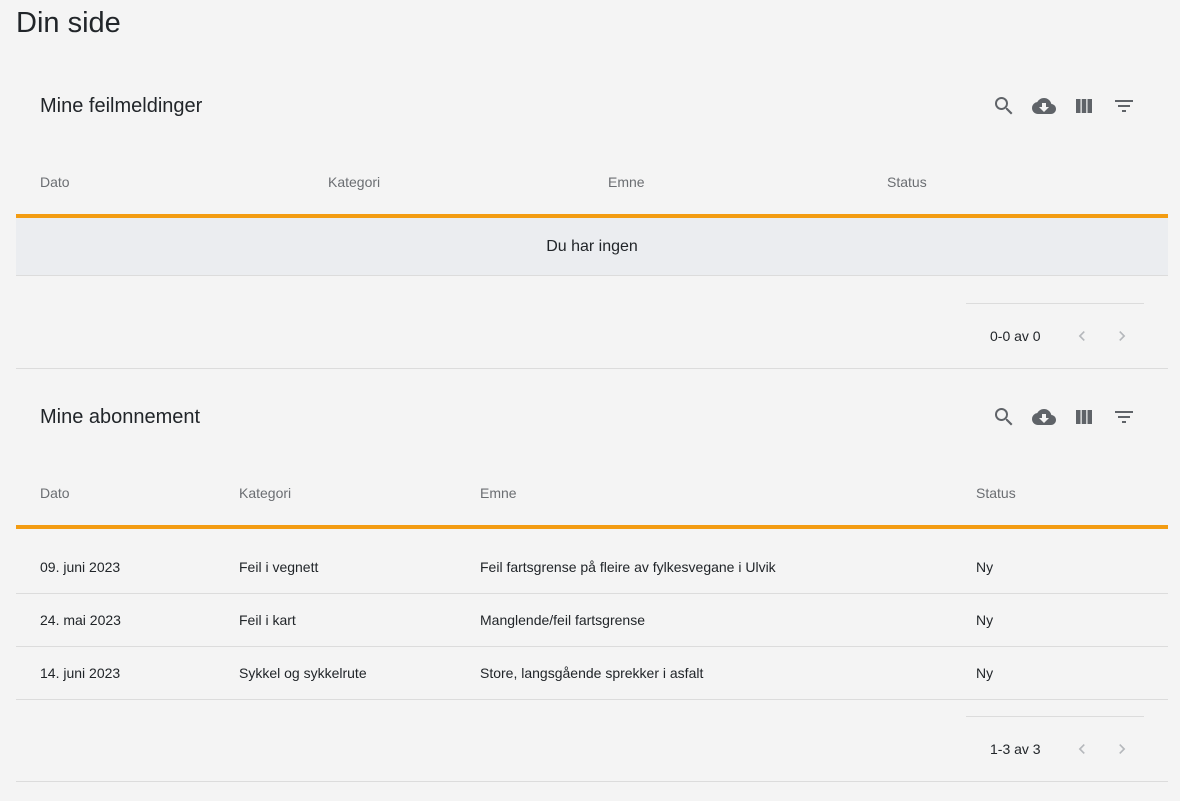 Image resolution: width=1180 pixels, height=801 pixels. Describe the element at coordinates (592, 247) in the screenshot. I see `empty-state-row: Du har ingen` at that location.